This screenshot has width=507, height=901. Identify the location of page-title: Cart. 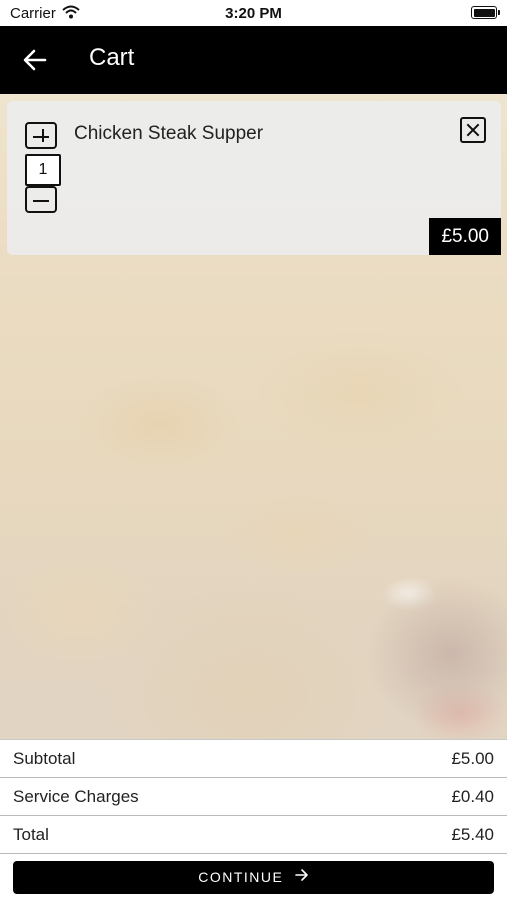
(112, 57).